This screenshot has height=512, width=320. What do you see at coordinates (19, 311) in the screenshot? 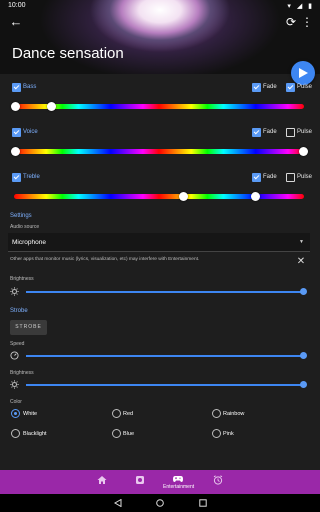
I see `strobe-section-title: Strobe` at bounding box center [19, 311].